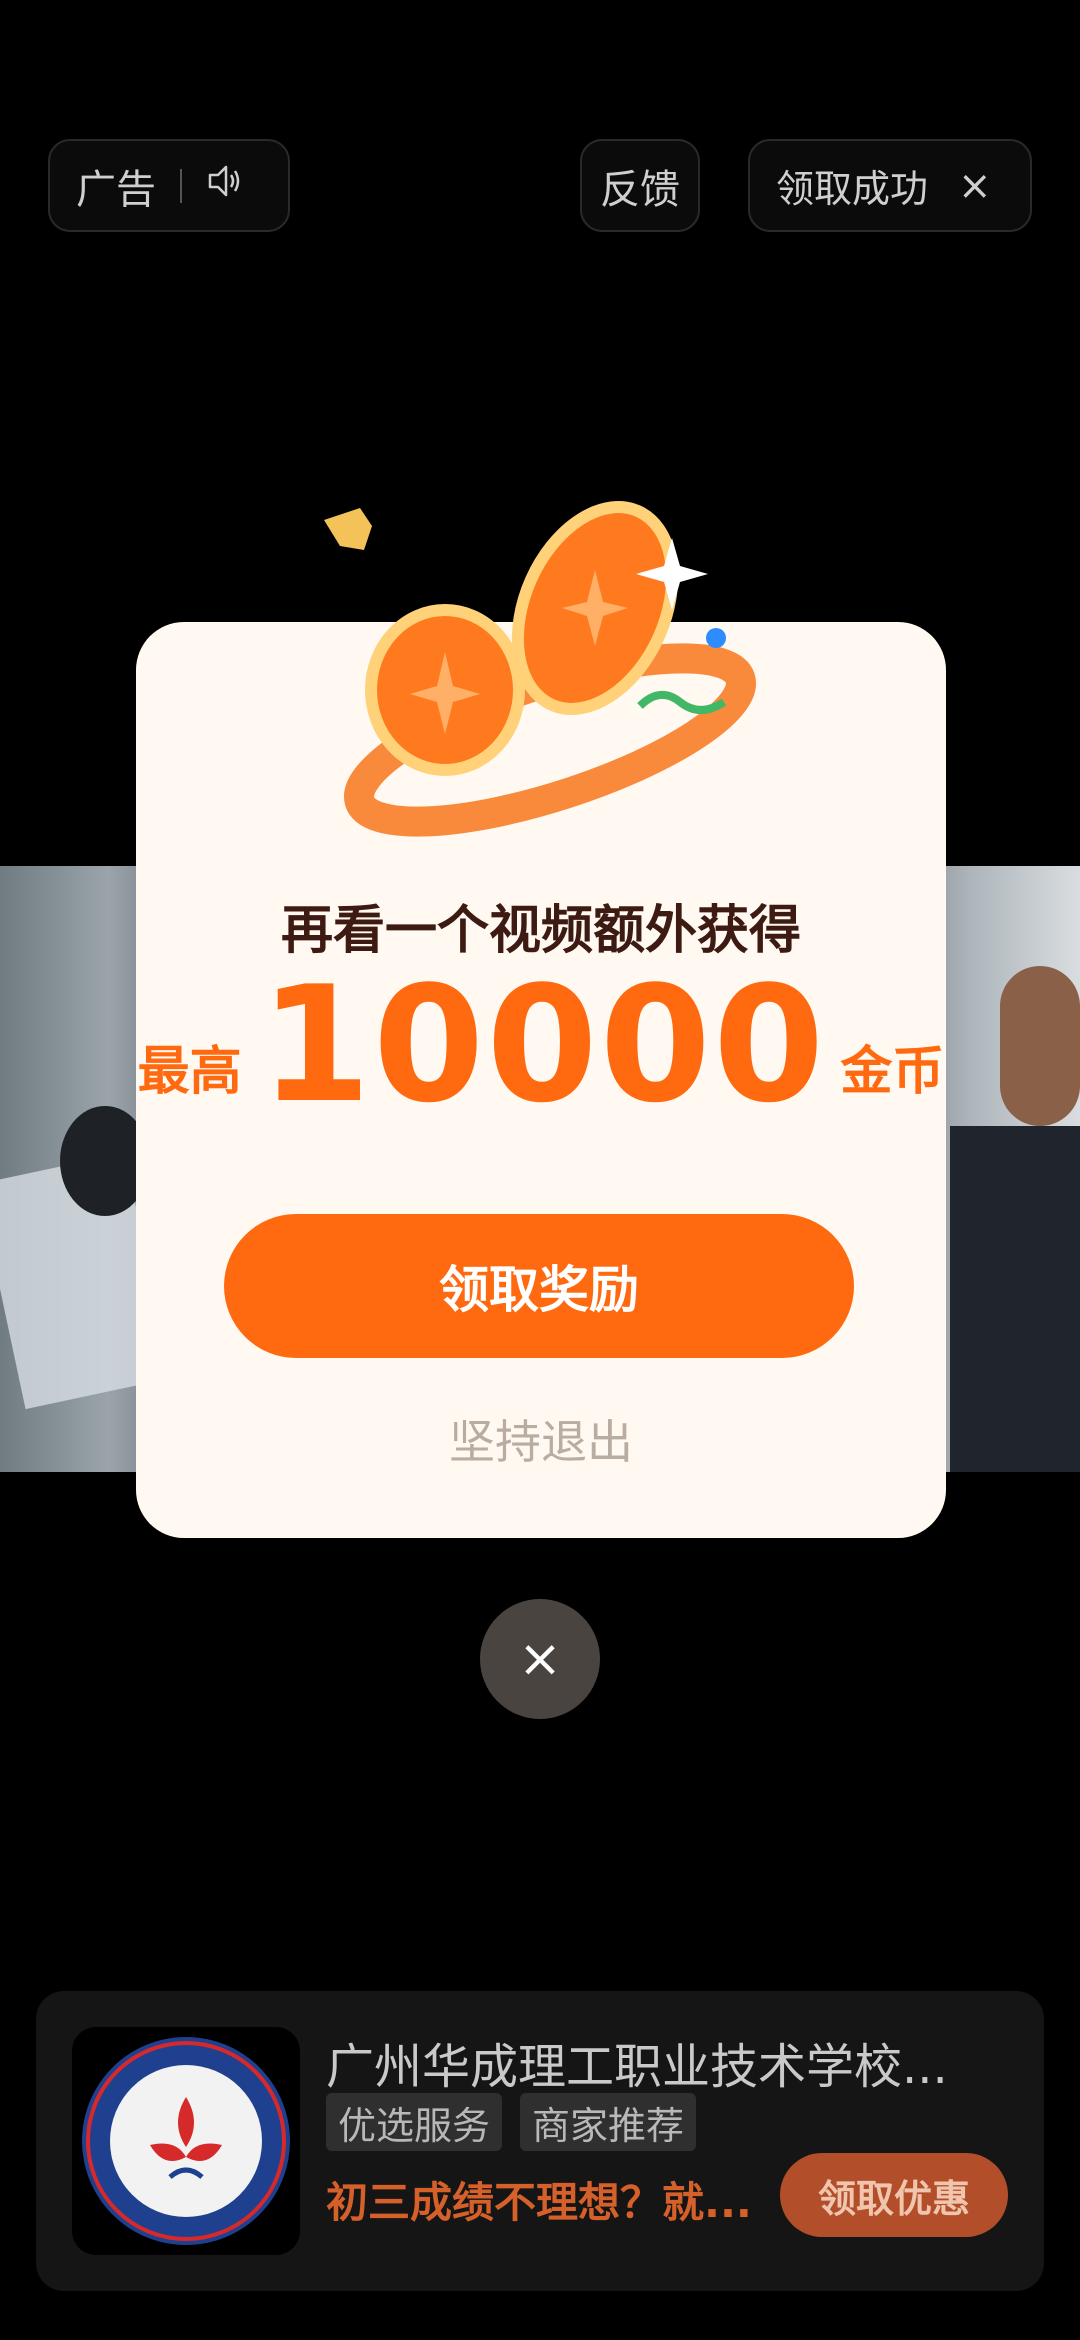 This screenshot has height=2340, width=1080. Describe the element at coordinates (892, 1072) in the screenshot. I see `reward-unit: 金币` at that location.